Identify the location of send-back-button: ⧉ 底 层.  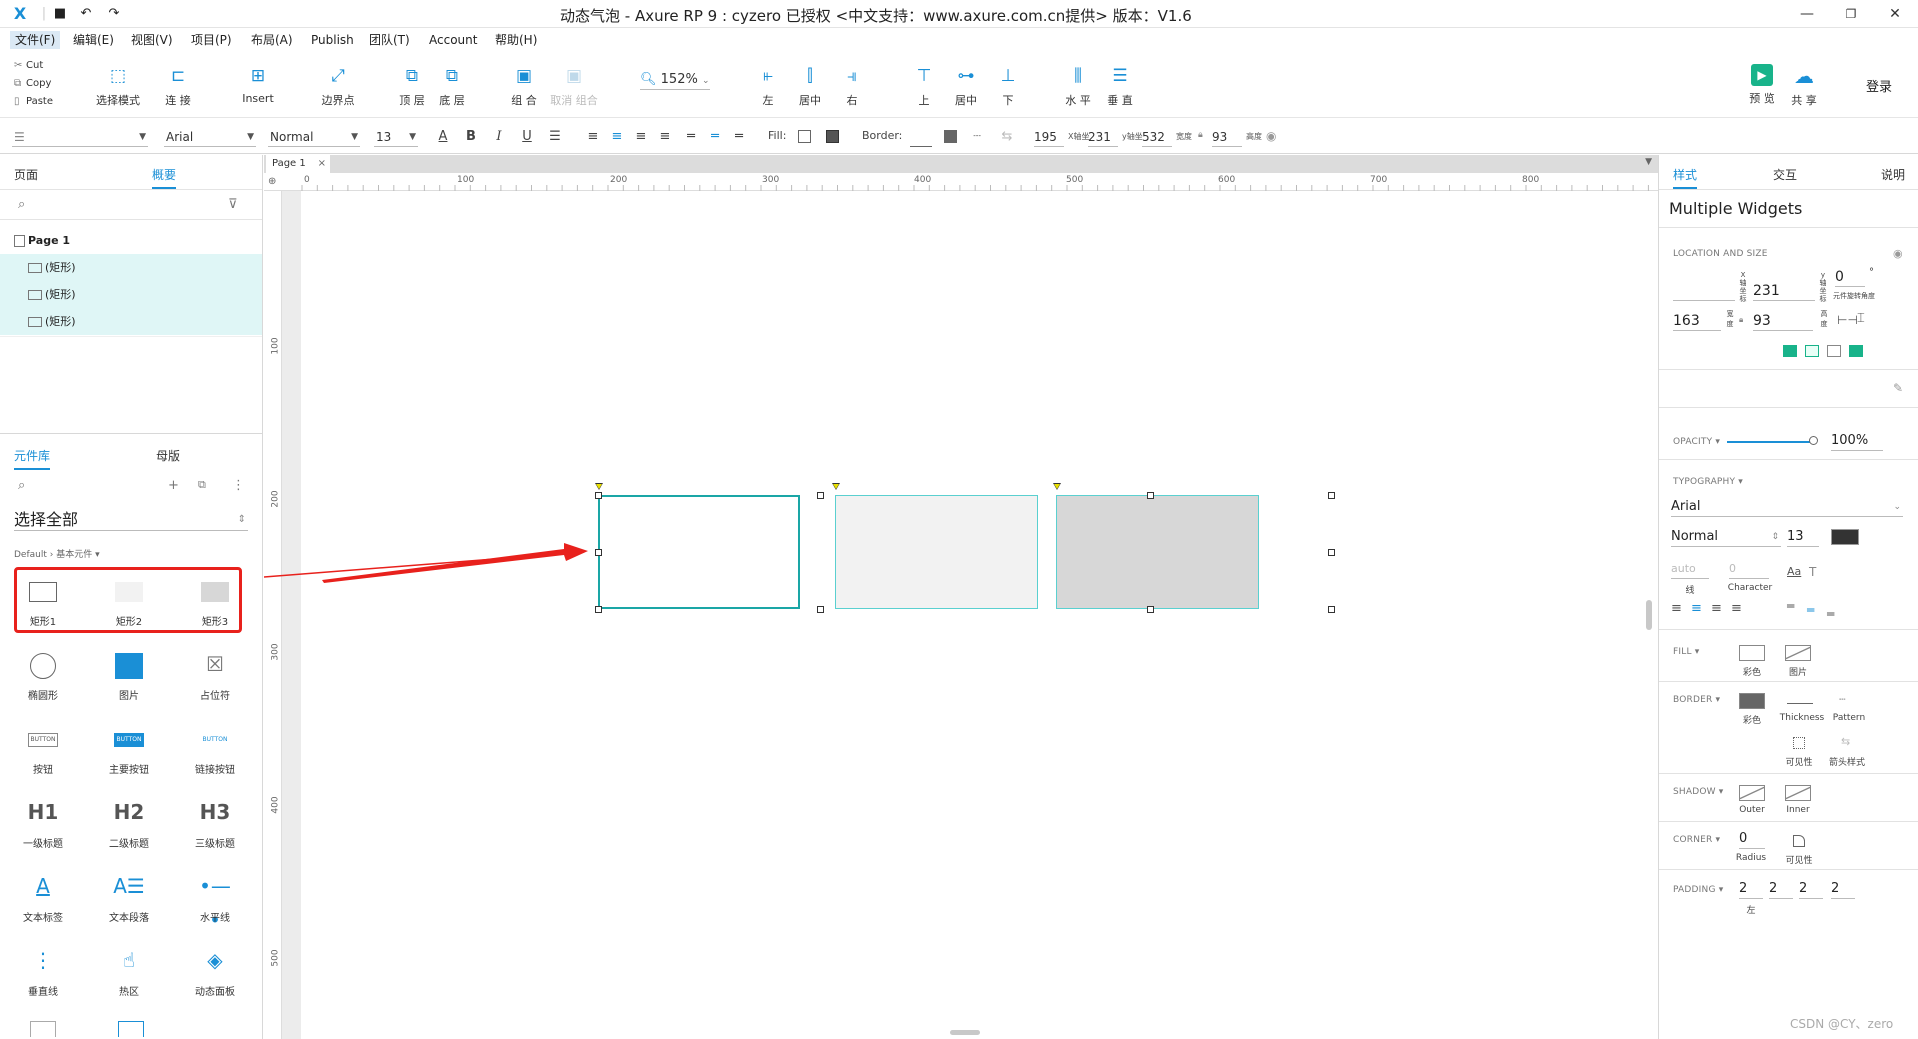
(452, 86).